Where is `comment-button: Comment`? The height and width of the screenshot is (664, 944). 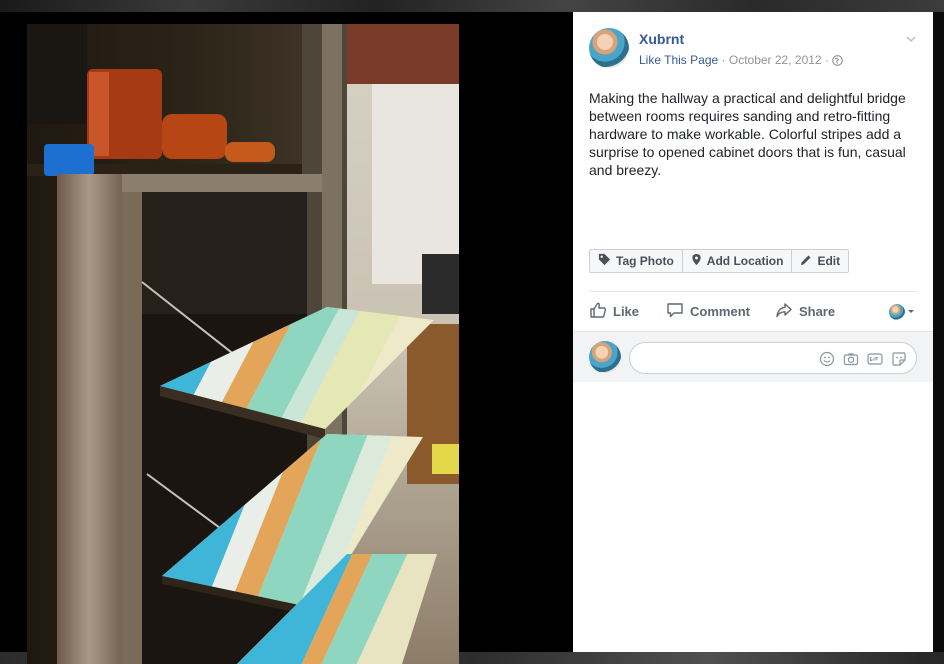
comment-button: Comment is located at coordinates (708, 311).